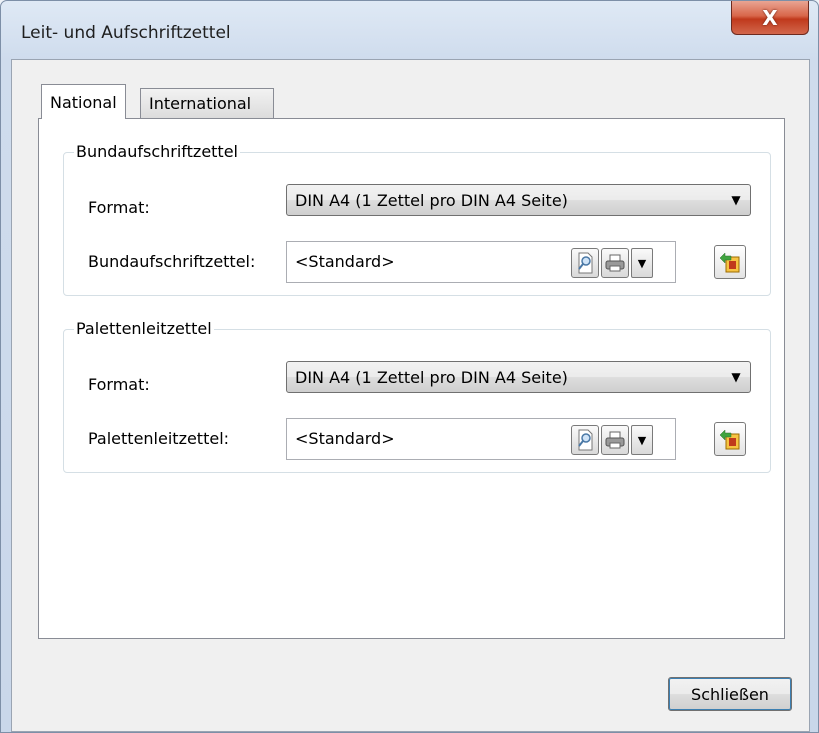 The width and height of the screenshot is (819, 733). Describe the element at coordinates (481, 439) in the screenshot. I see `palettenleitzettel-field: <Standard> ▼` at that location.